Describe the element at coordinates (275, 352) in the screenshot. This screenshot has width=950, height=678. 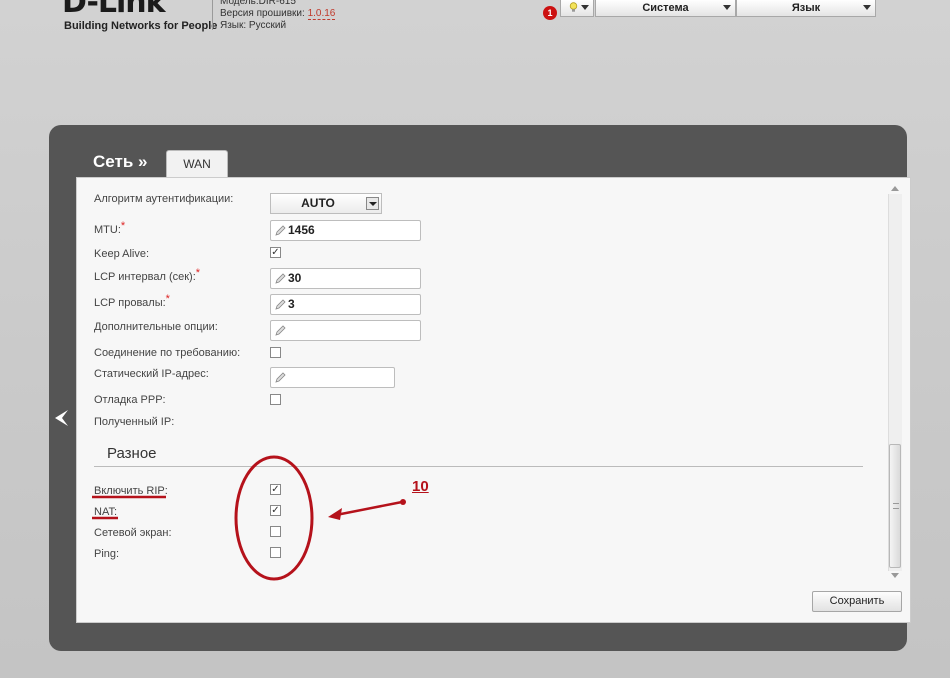
I see `on-demand-checkbox` at that location.